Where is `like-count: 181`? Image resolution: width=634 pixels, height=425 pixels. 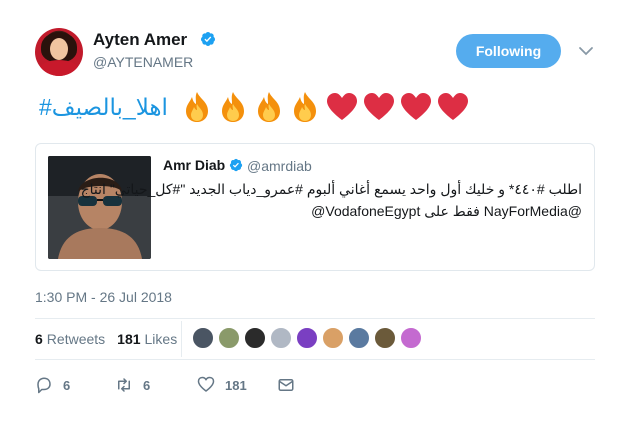 like-count: 181 is located at coordinates (236, 385).